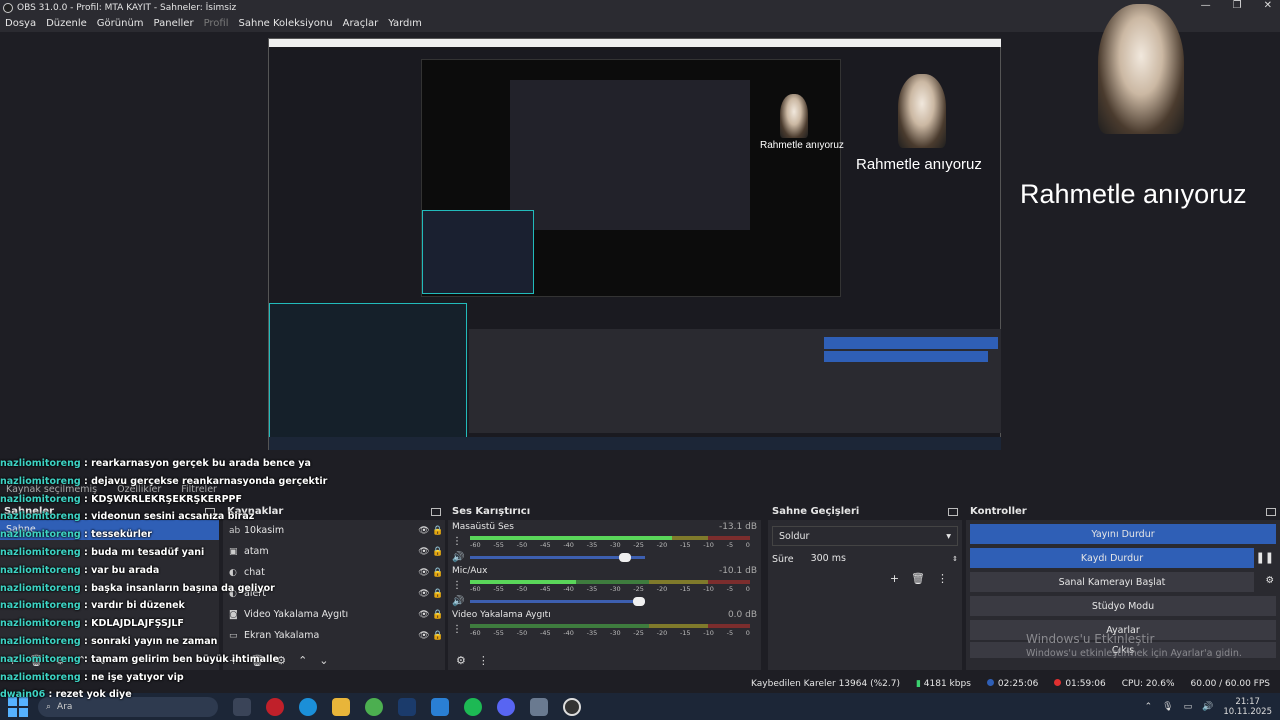 This screenshot has height=720, width=1280. I want to click on transition-menu-icon: ⋮, so click(942, 578).